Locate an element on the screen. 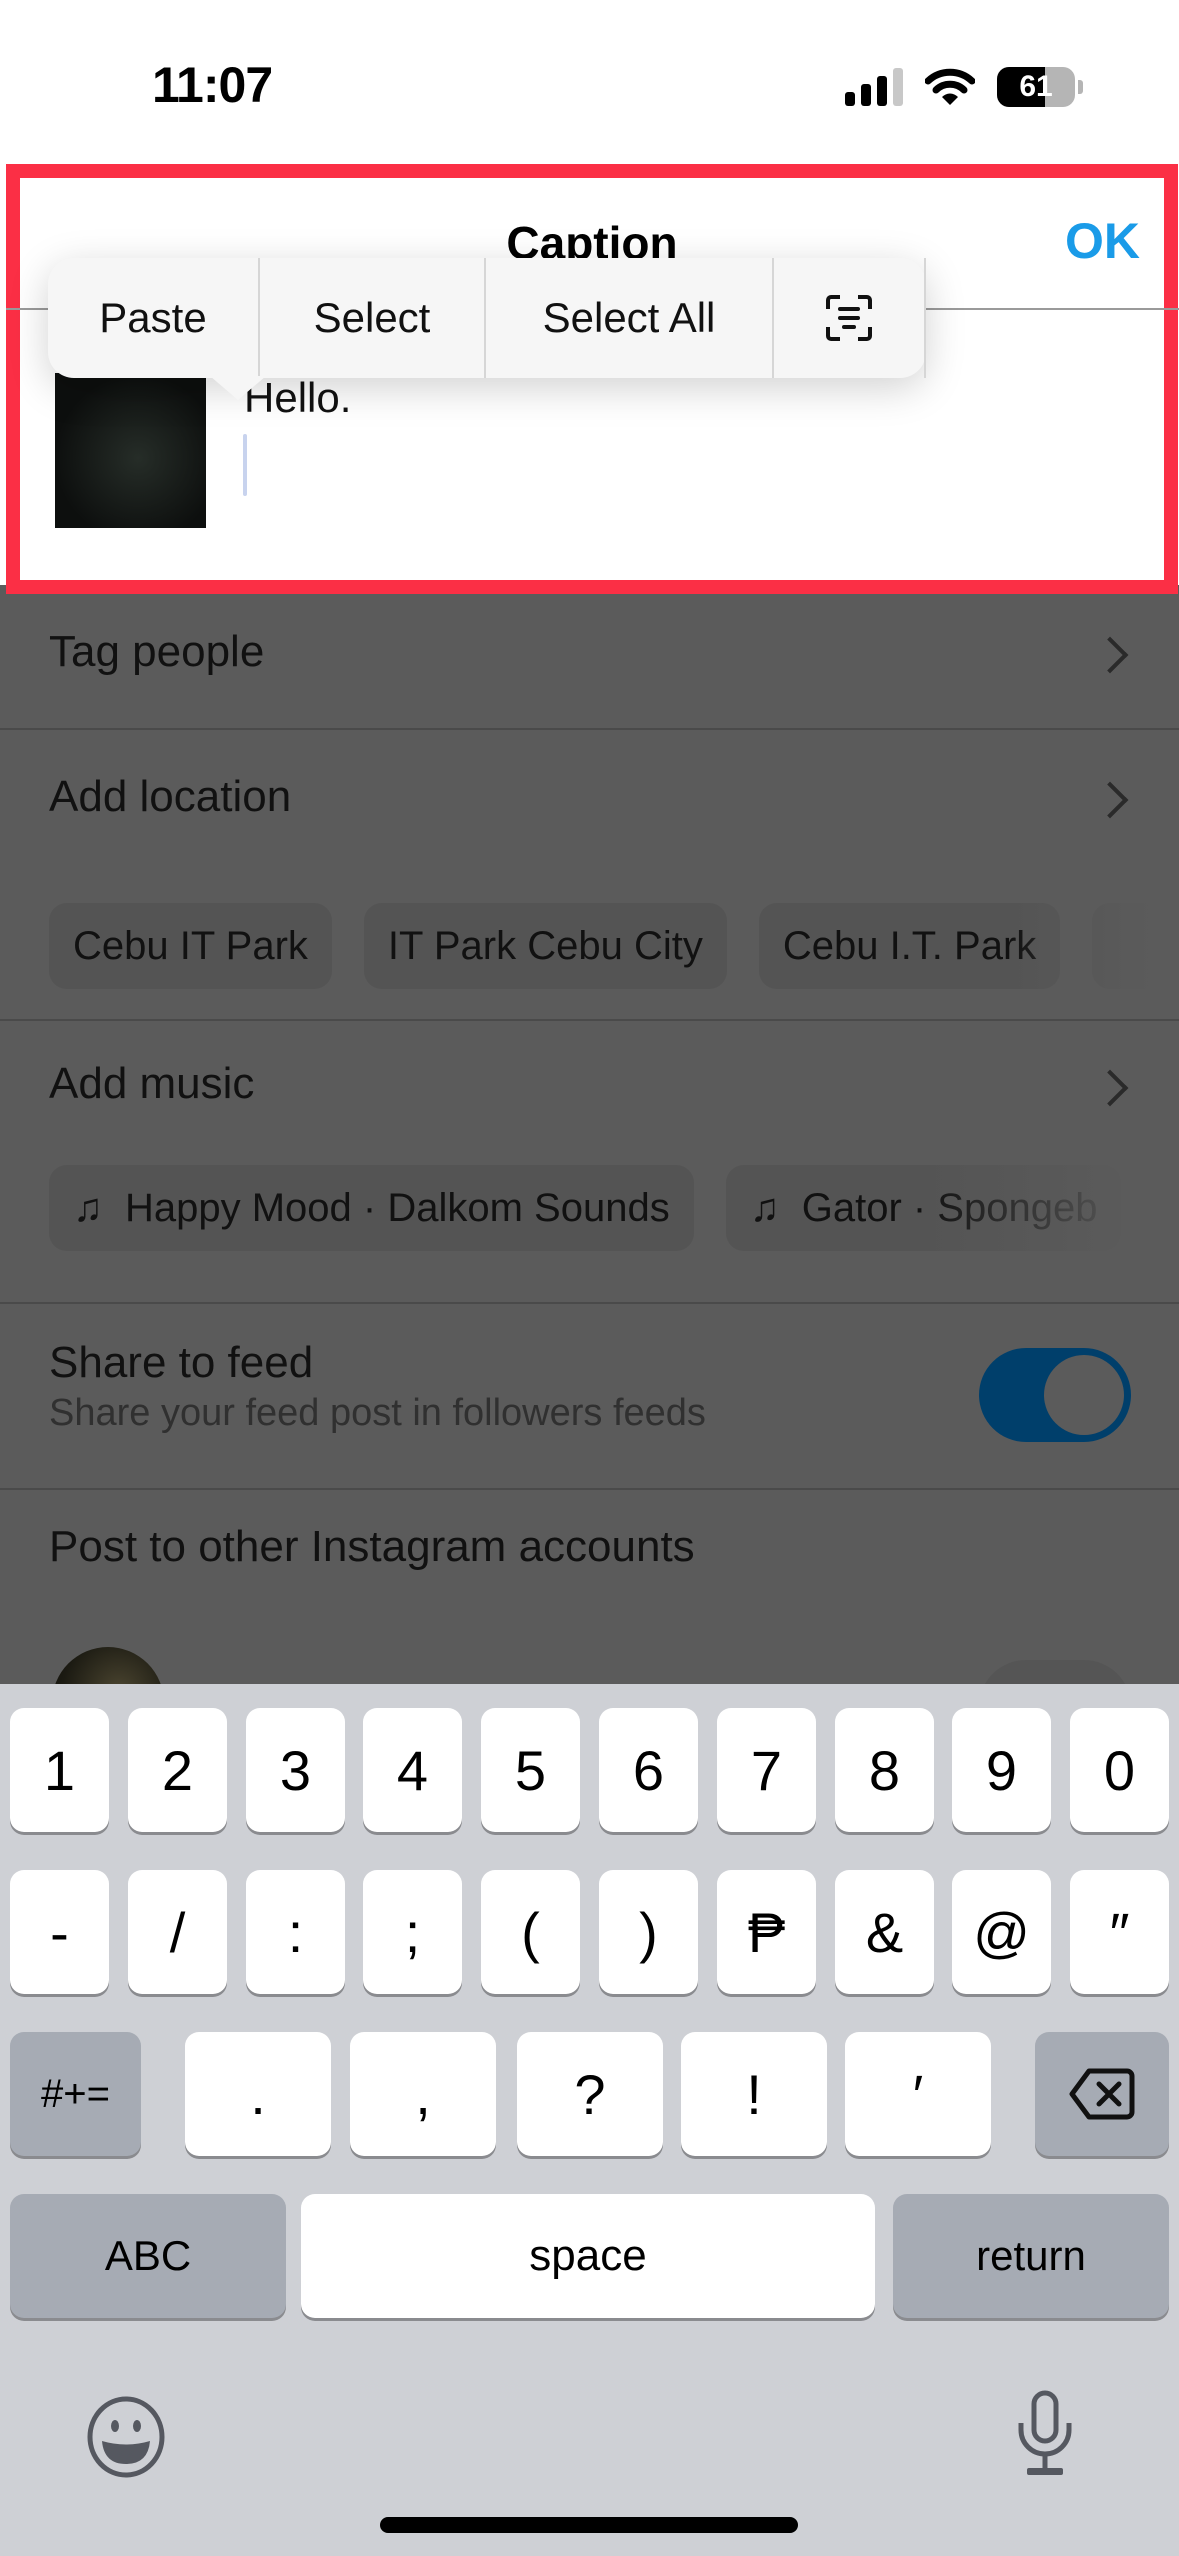 Image resolution: width=1179 pixels, height=2556 pixels. key: ″ is located at coordinates (1119, 1932).